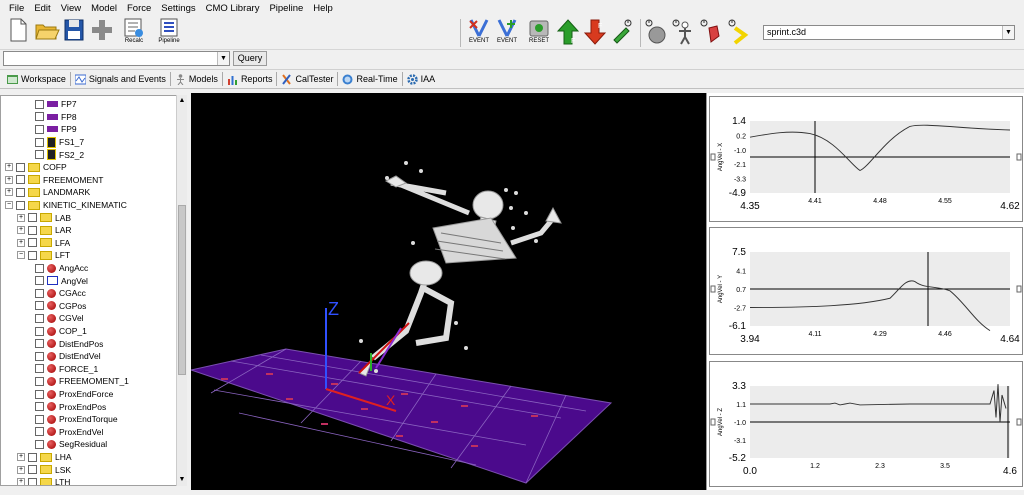 Image resolution: width=1024 pixels, height=495 pixels. What do you see at coordinates (539, 33) in the screenshot?
I see `reset-button: RESET` at bounding box center [539, 33].